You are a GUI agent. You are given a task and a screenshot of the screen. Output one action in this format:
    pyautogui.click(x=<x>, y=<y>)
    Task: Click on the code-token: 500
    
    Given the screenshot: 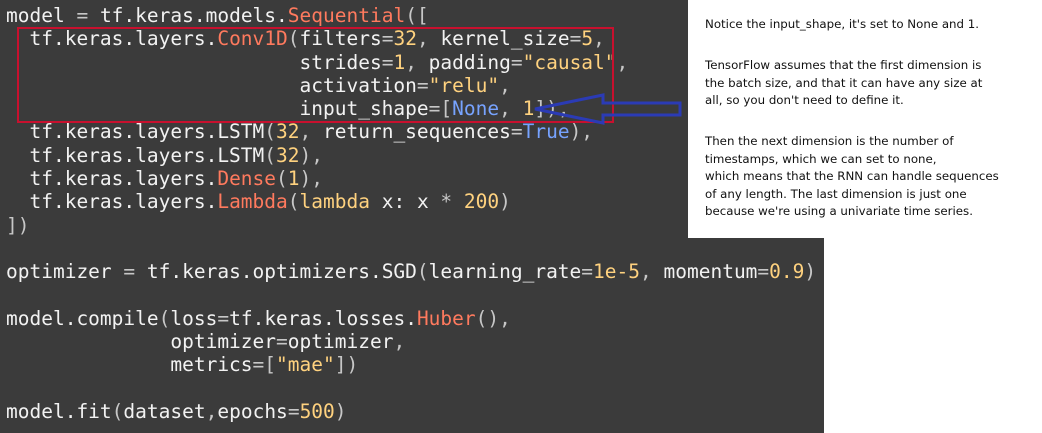 What is the action you would take?
    pyautogui.click(x=317, y=412)
    